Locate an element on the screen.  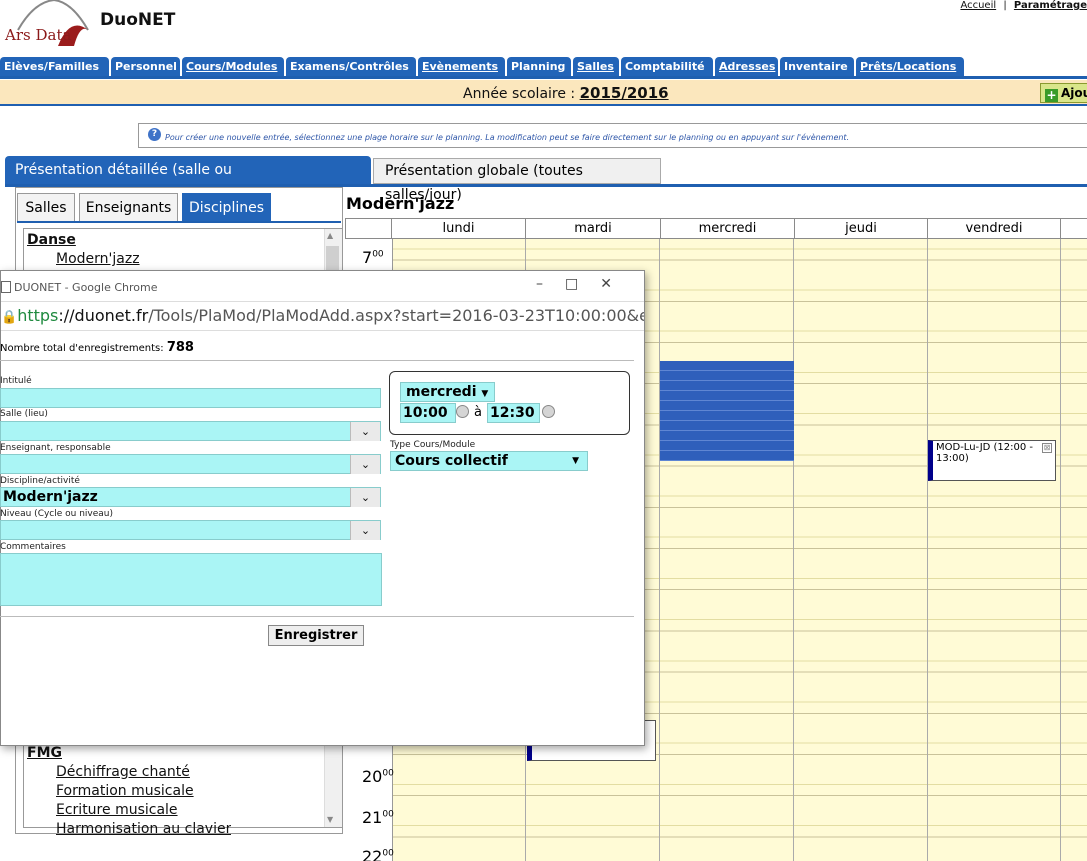
day-select: mercredi ▼ is located at coordinates (447, 392).